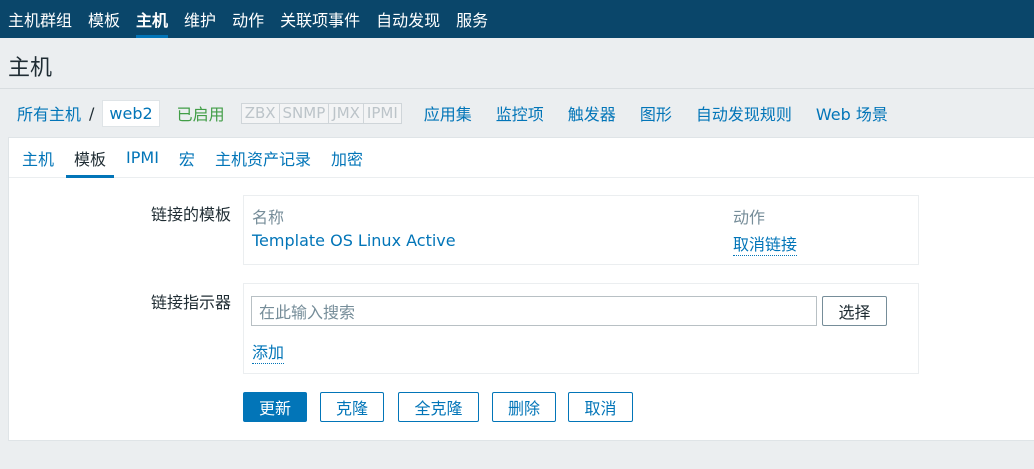 The height and width of the screenshot is (469, 1034). Describe the element at coordinates (600, 407) in the screenshot. I see `cancel-button: 取消` at that location.